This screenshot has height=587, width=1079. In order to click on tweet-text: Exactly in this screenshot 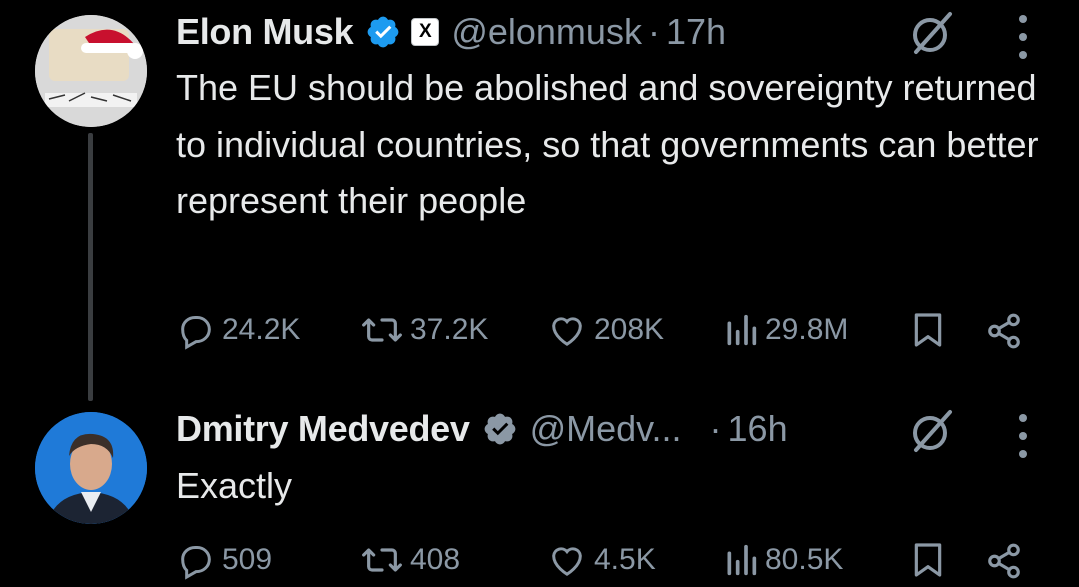, I will do `click(234, 485)`.